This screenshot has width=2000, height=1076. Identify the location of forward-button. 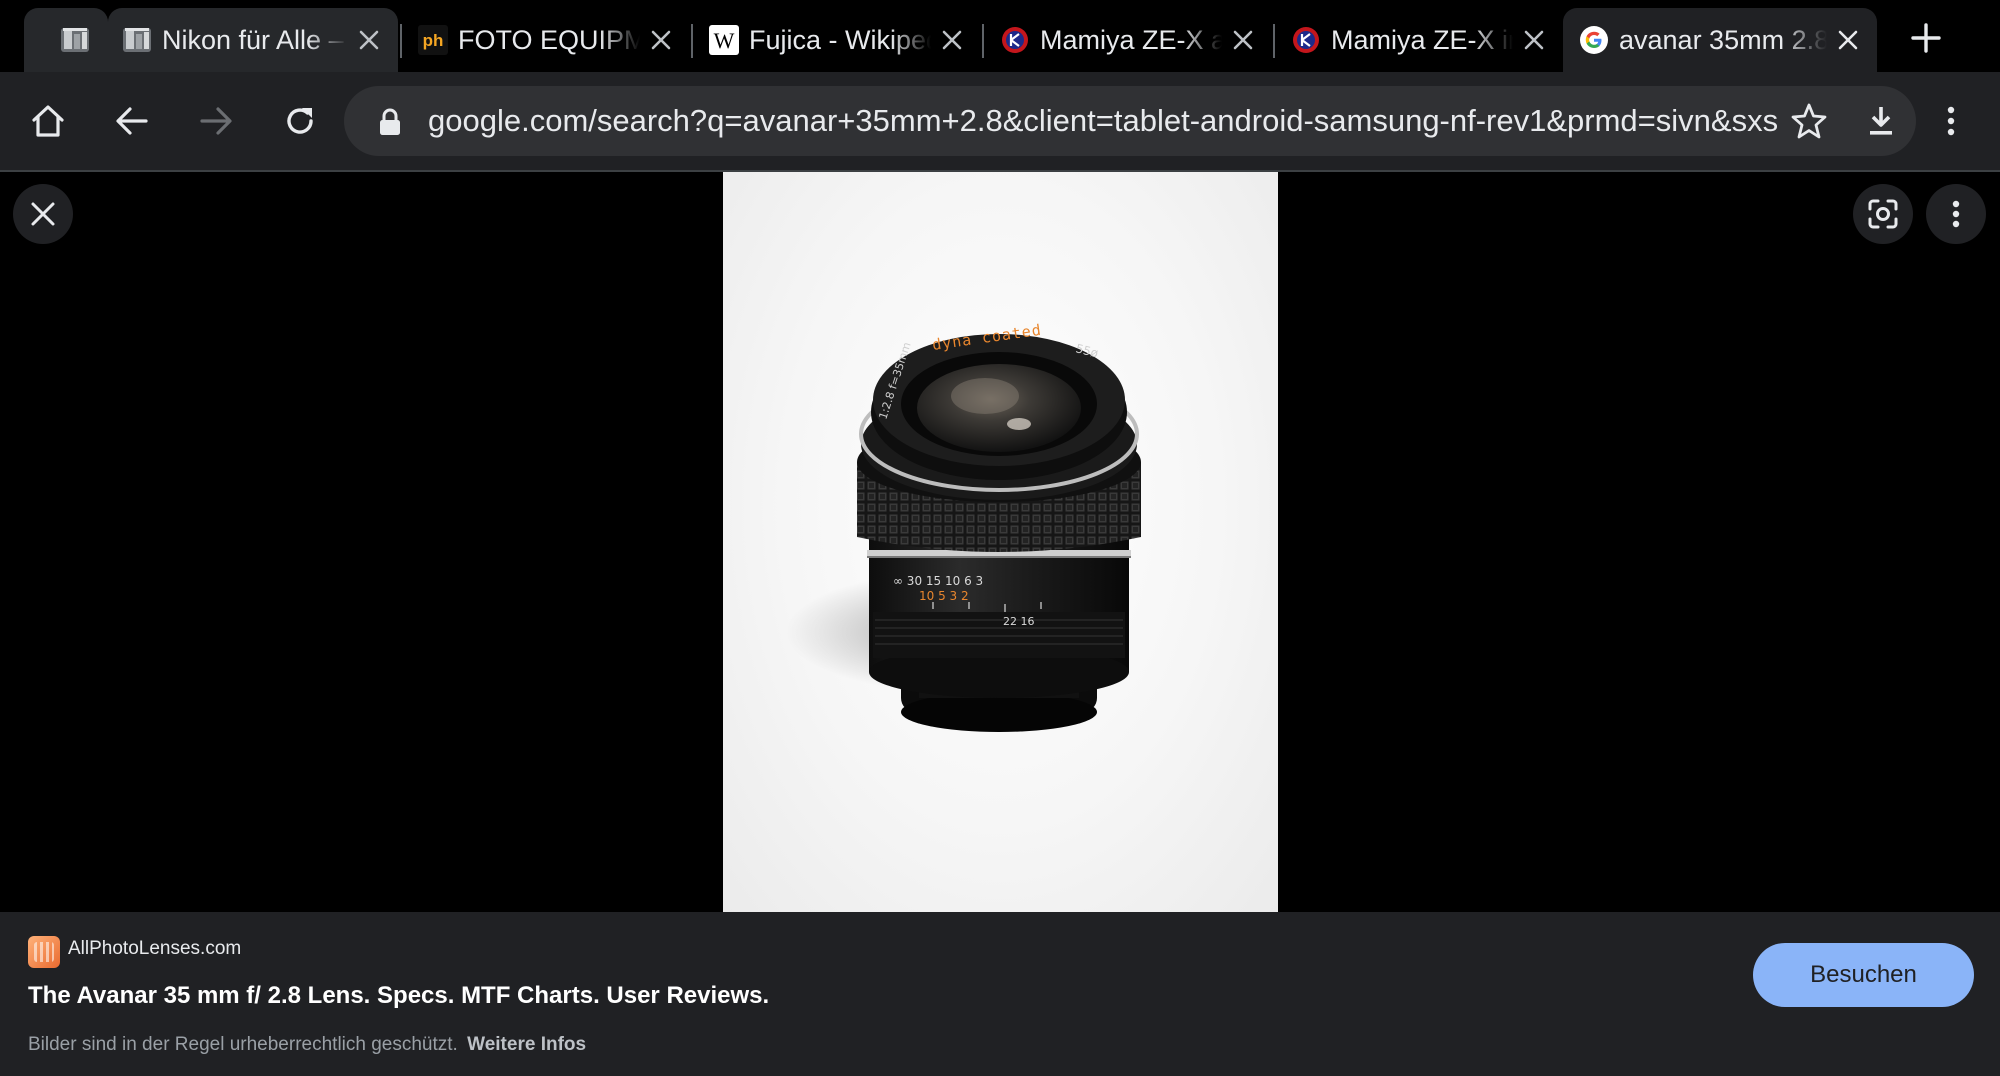
(216, 121).